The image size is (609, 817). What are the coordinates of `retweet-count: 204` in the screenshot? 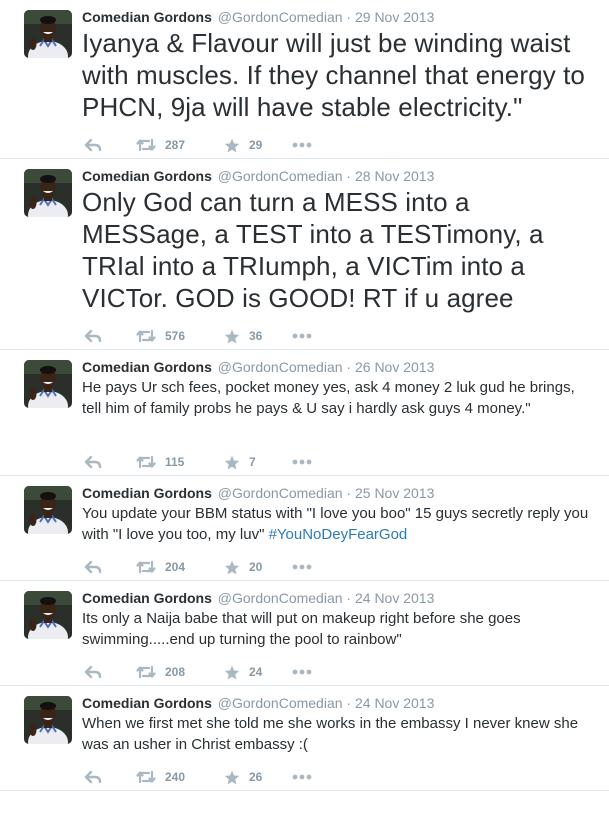 It's located at (175, 567).